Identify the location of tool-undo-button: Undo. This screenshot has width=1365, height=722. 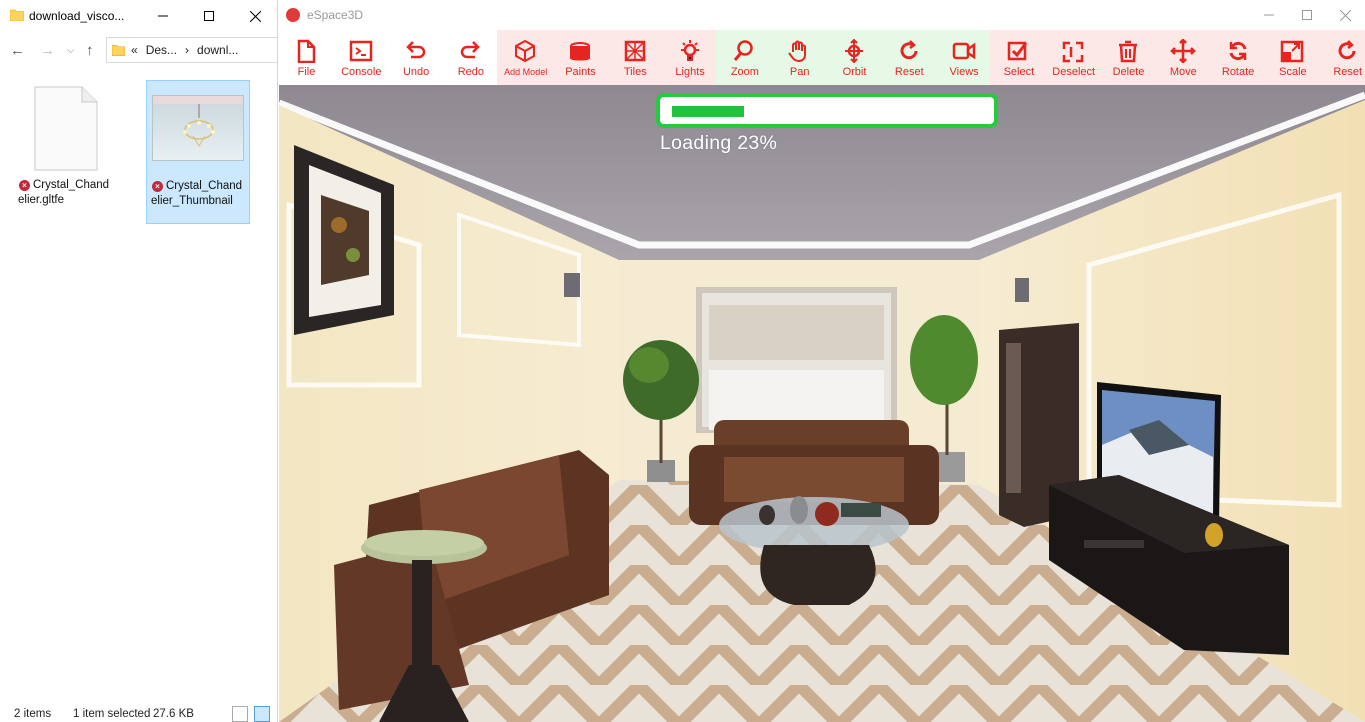
(416, 57).